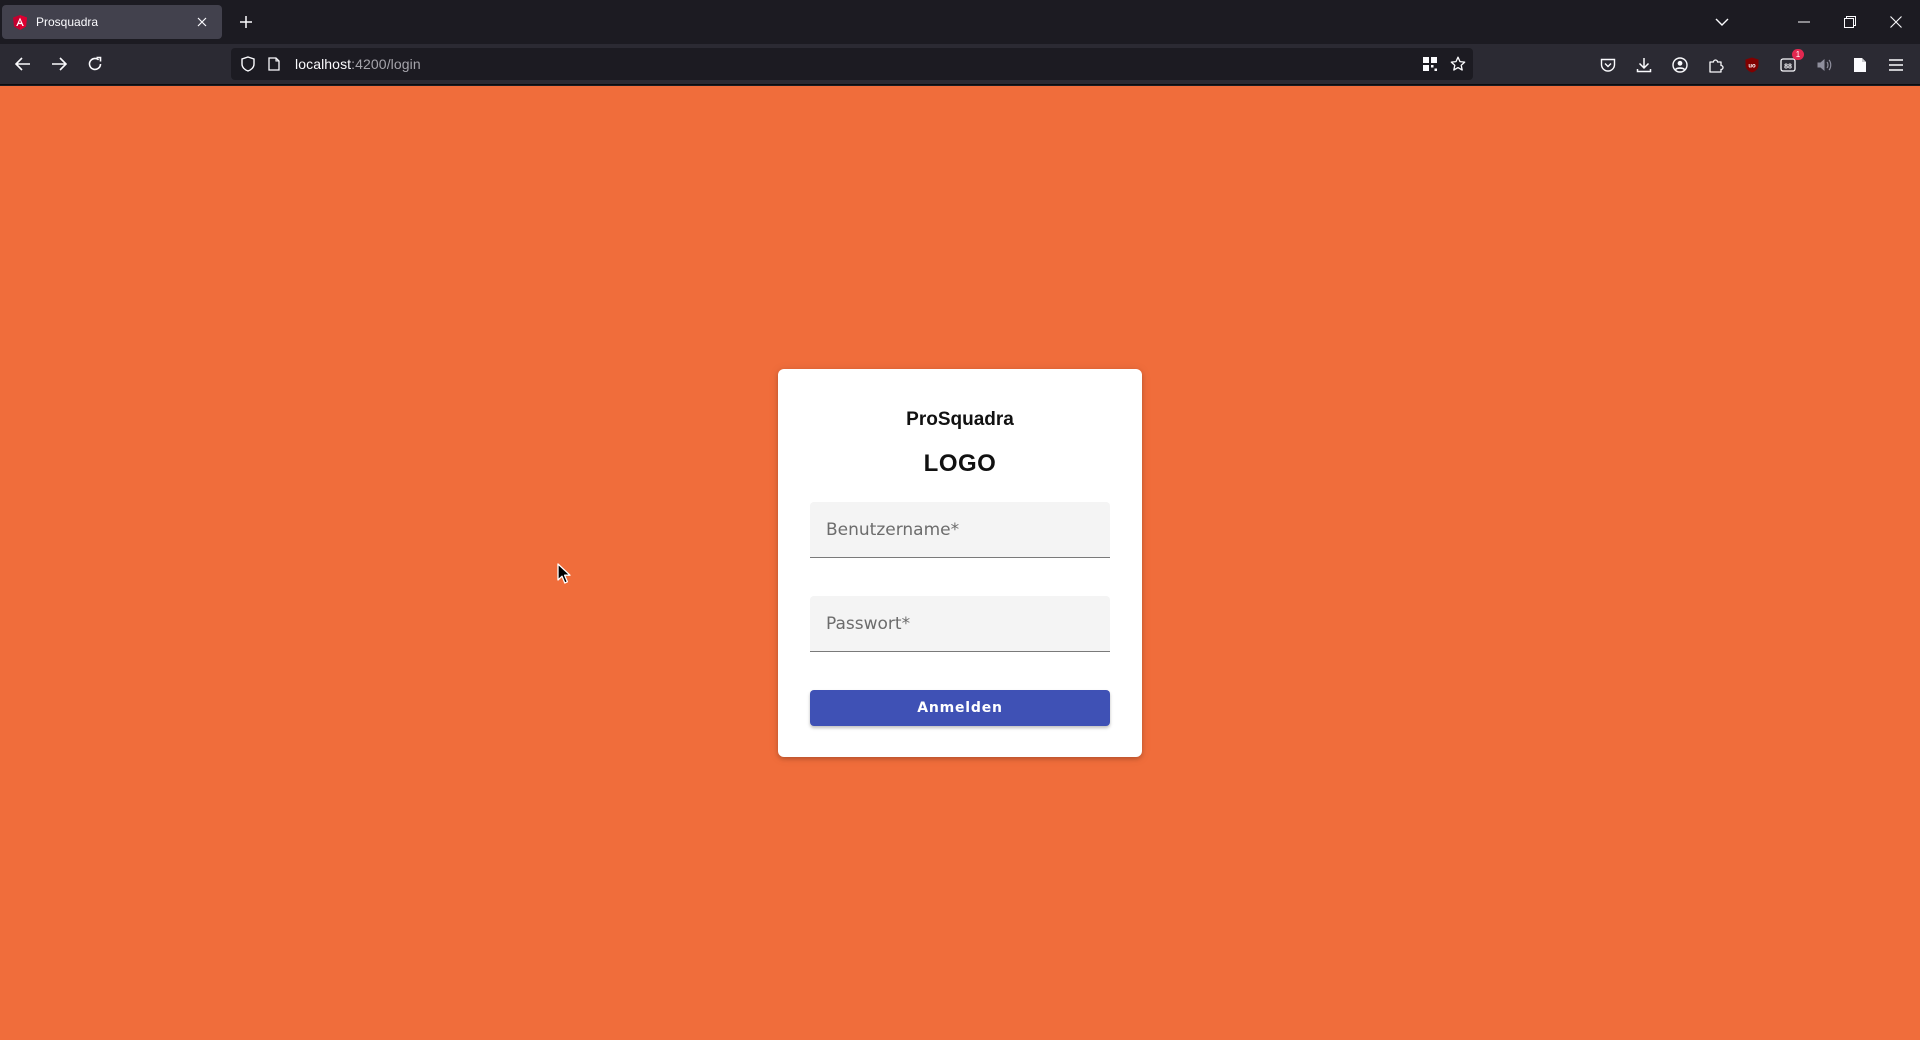 The height and width of the screenshot is (1040, 1920). I want to click on hamburger-menu-icon, so click(1896, 65).